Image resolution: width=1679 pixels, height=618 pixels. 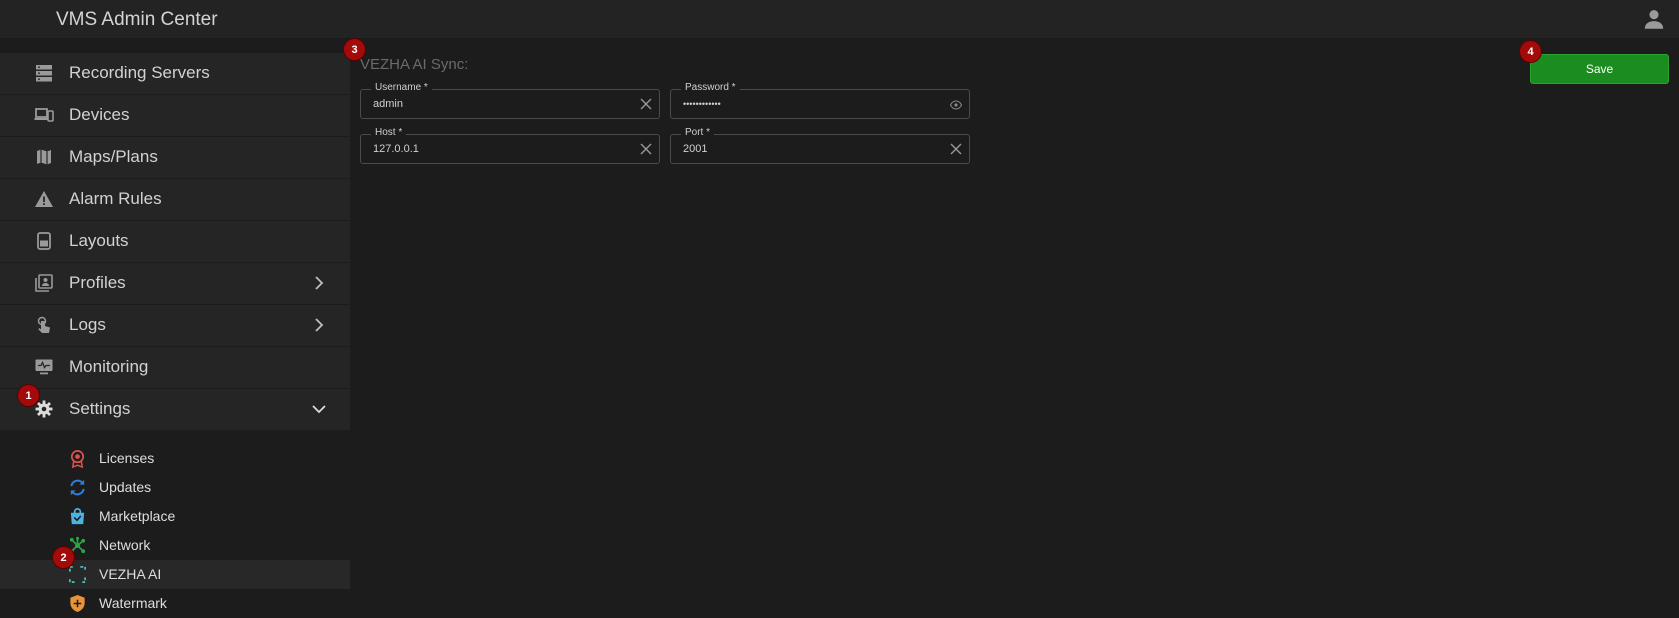 I want to click on submenu-item-updates: Updates, so click(x=175, y=487).